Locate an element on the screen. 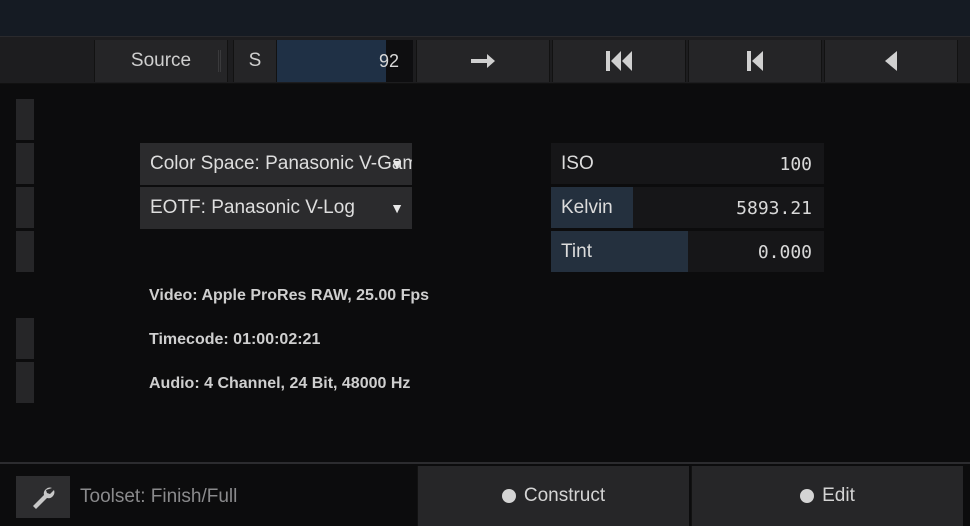 The height and width of the screenshot is (526, 970). toolset-button is located at coordinates (43, 497).